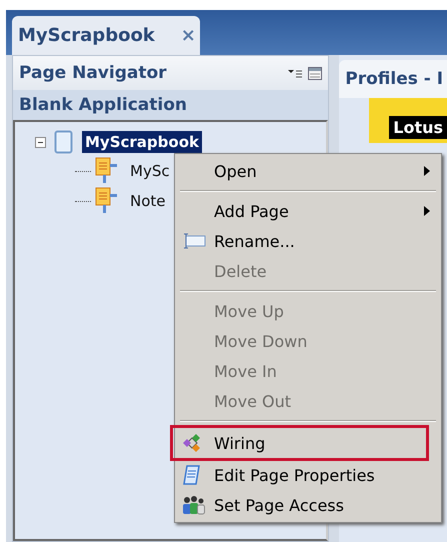  Describe the element at coordinates (64, 142) in the screenshot. I see `page-icon` at that location.